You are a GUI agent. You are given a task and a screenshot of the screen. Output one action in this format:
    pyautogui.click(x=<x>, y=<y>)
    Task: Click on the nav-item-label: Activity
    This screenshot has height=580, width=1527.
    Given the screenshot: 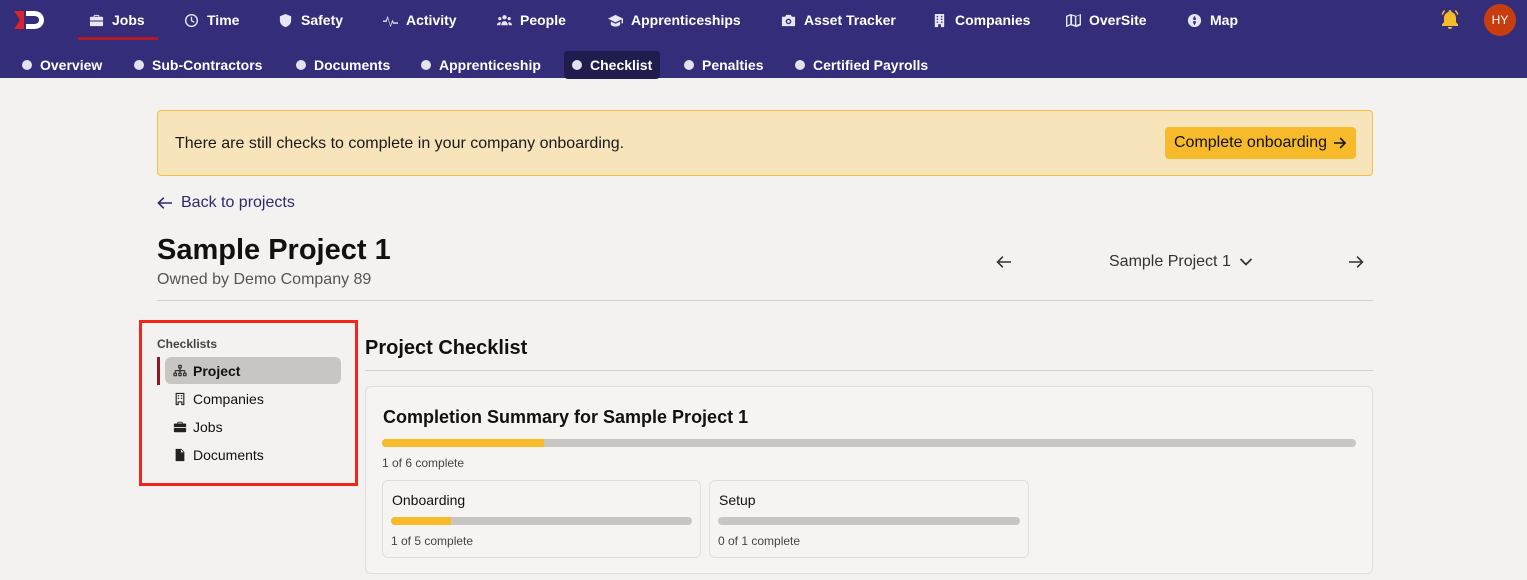 What is the action you would take?
    pyautogui.click(x=431, y=20)
    